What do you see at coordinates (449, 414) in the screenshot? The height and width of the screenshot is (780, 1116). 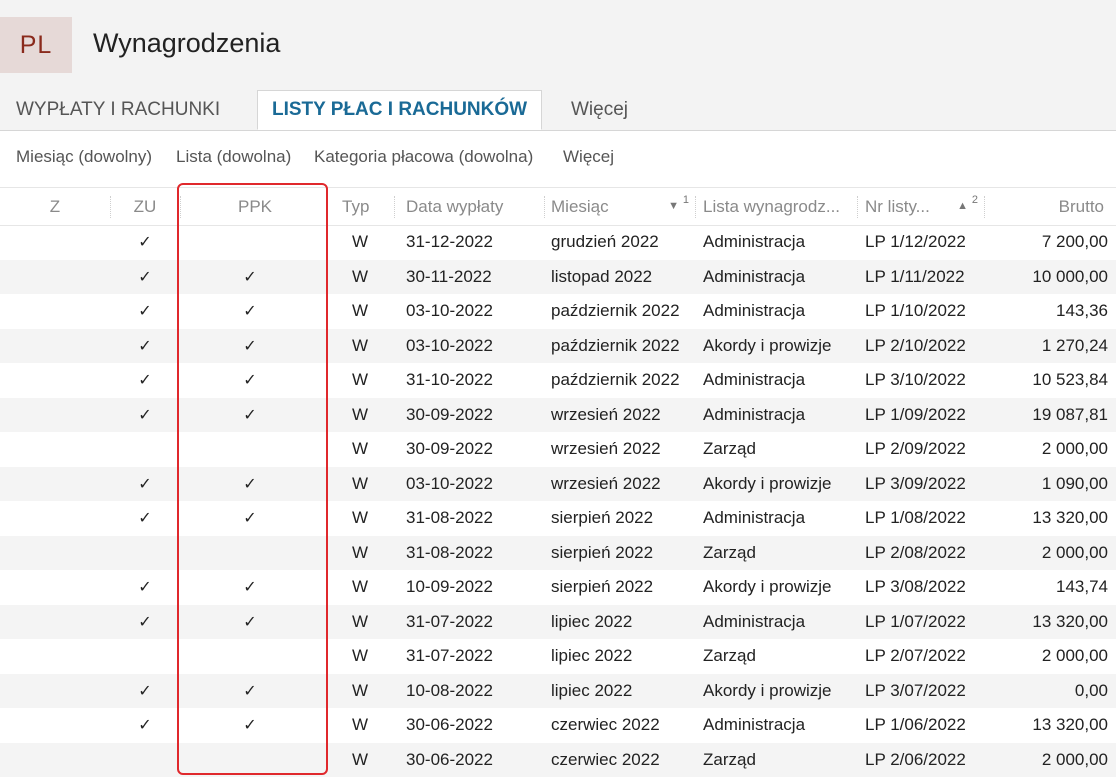 I see `cell-data-wyplaty: 30-09-2022` at bounding box center [449, 414].